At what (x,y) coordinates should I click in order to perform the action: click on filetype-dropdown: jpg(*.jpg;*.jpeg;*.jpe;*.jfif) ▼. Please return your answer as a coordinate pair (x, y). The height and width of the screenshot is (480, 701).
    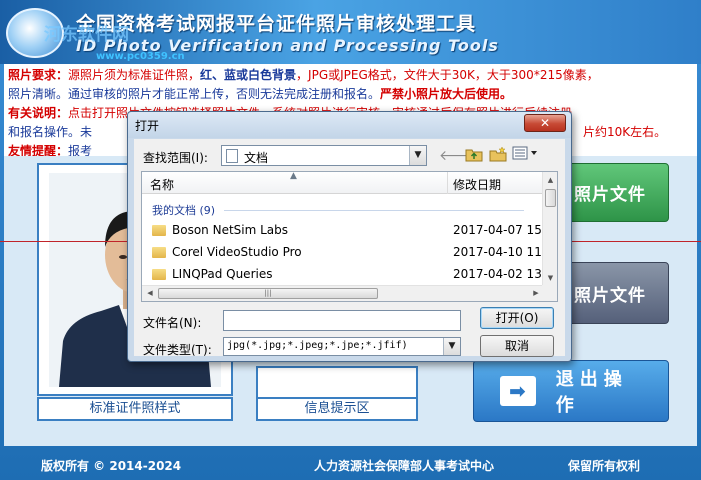
    Looking at the image, I should click on (342, 346).